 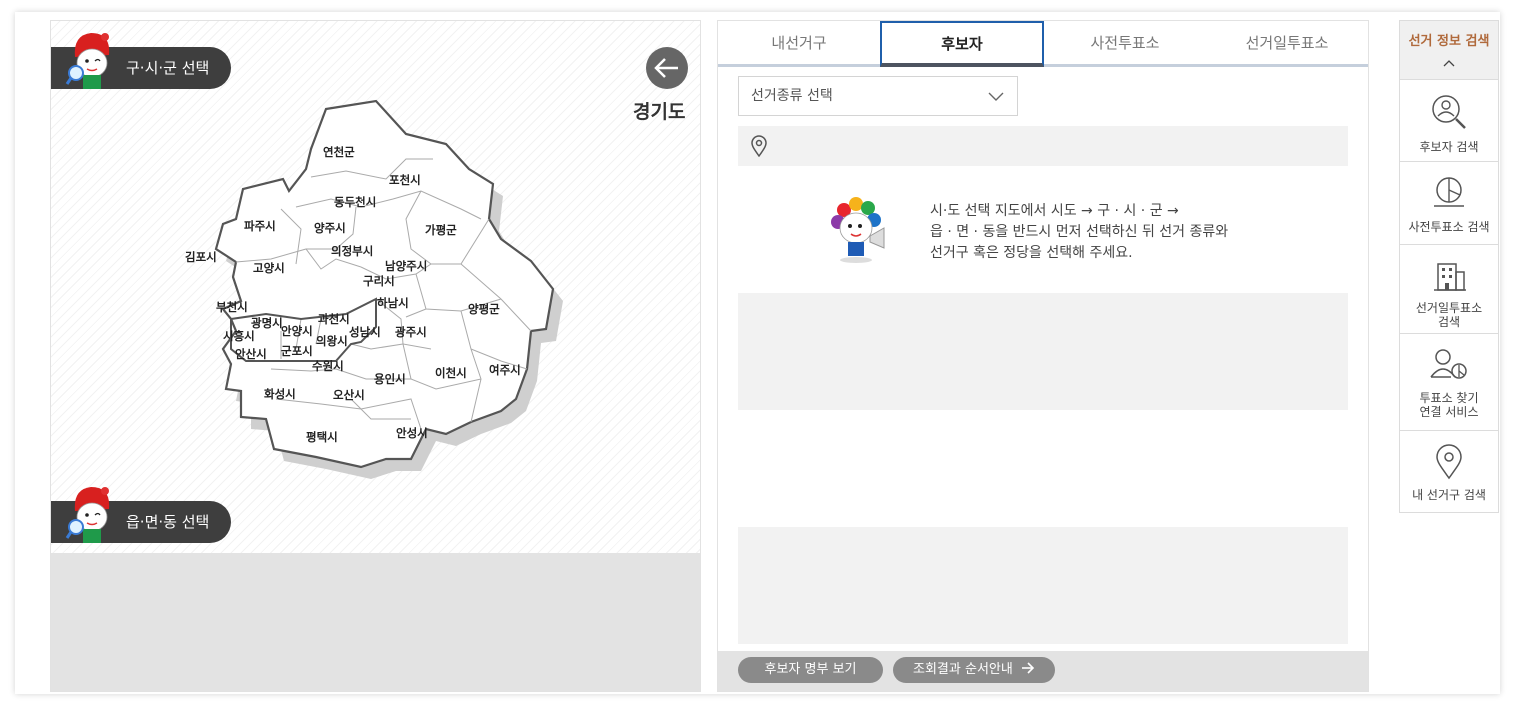 What do you see at coordinates (393, 303) in the screenshot?
I see `svg-text: 하남시` at bounding box center [393, 303].